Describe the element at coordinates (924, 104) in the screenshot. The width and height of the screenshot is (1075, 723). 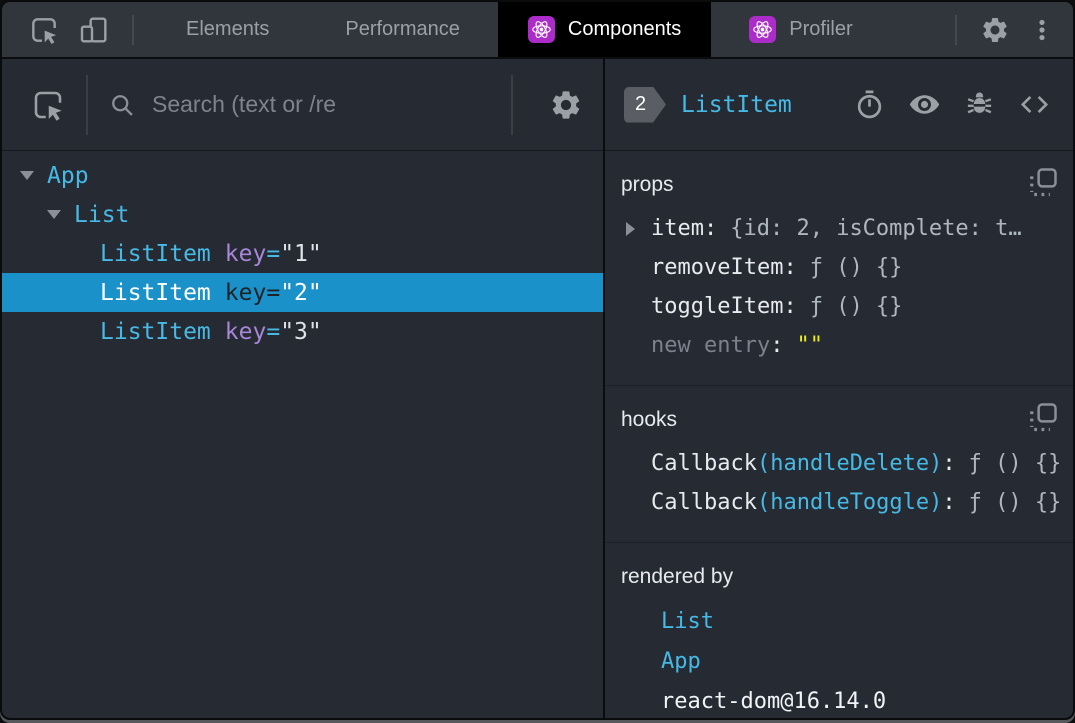
I see `inspect-dom-eye-icon` at that location.